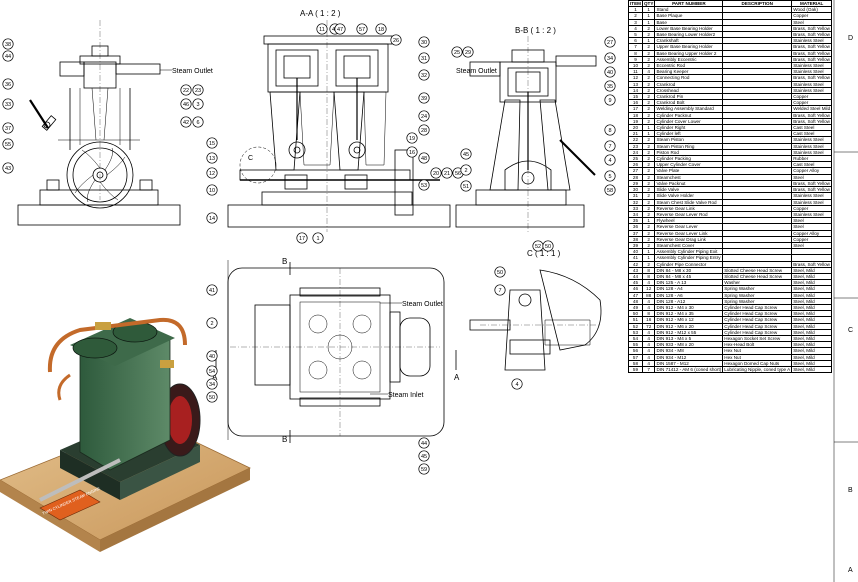  Describe the element at coordinates (424, 117) in the screenshot. I see `balloon-label: 24` at that location.